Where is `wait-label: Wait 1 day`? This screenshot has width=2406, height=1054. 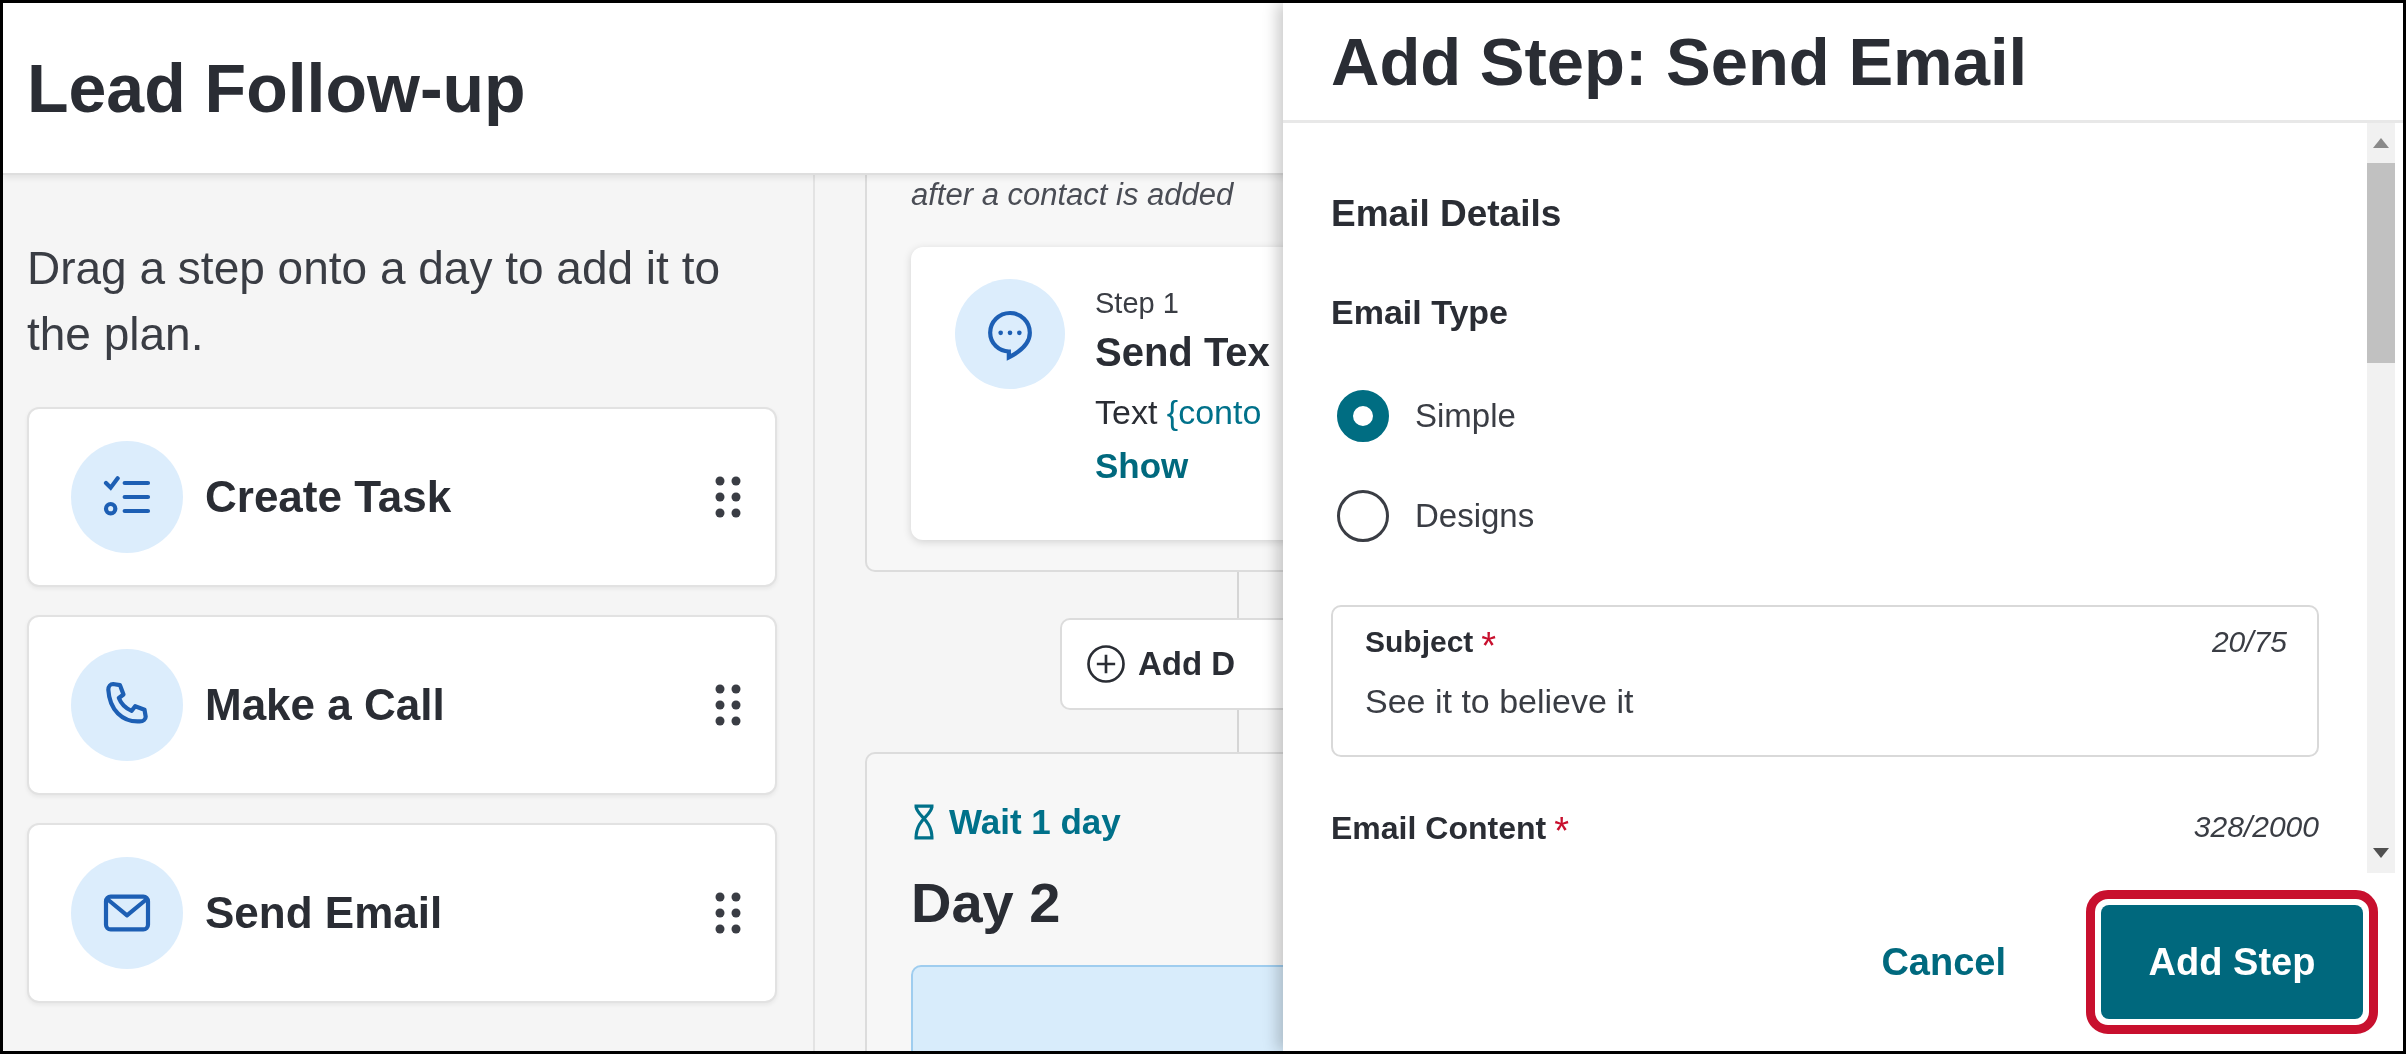 wait-label: Wait 1 day is located at coordinates (1035, 822).